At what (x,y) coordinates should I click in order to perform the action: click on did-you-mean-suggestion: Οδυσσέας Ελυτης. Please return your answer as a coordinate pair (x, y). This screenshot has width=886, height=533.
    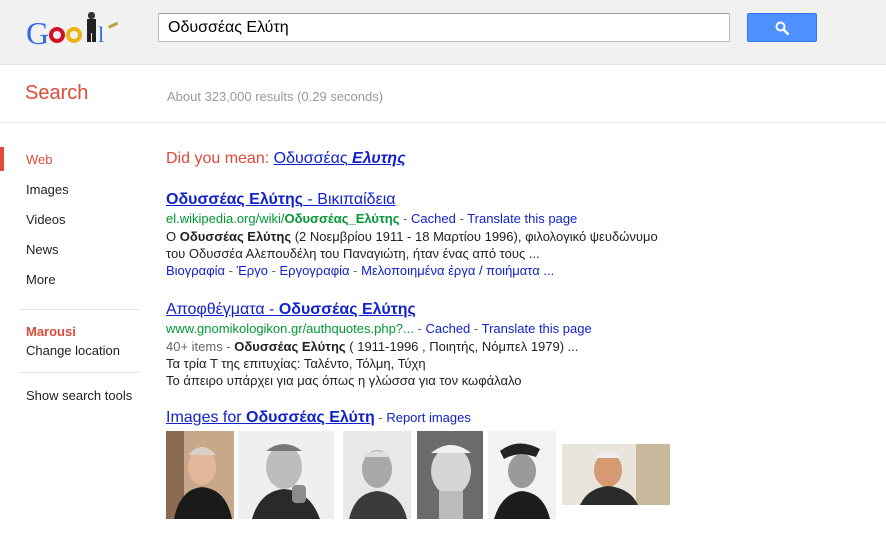
    Looking at the image, I should click on (340, 158).